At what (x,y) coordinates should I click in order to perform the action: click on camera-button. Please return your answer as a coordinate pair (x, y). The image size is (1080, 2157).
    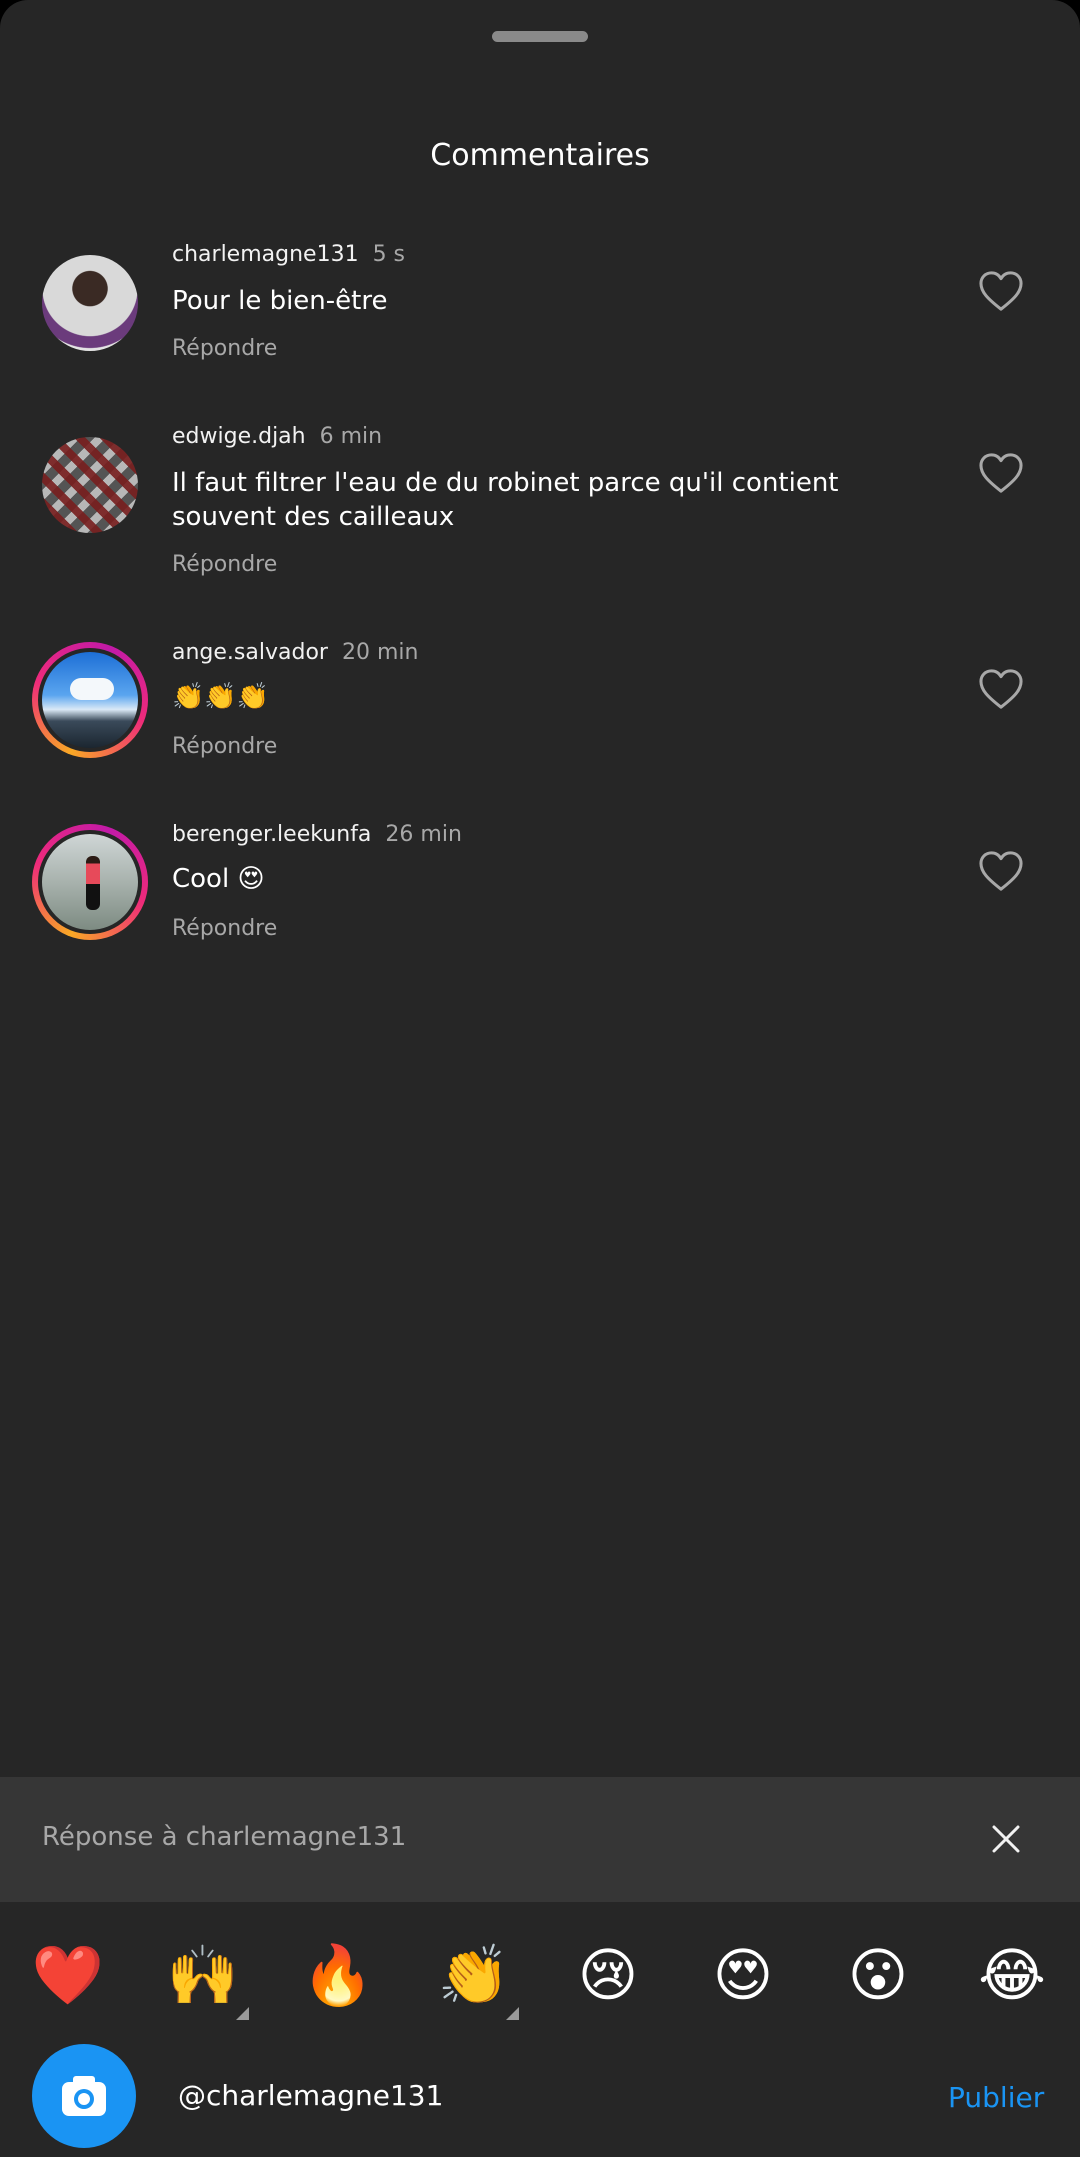
    Looking at the image, I should click on (84, 2096).